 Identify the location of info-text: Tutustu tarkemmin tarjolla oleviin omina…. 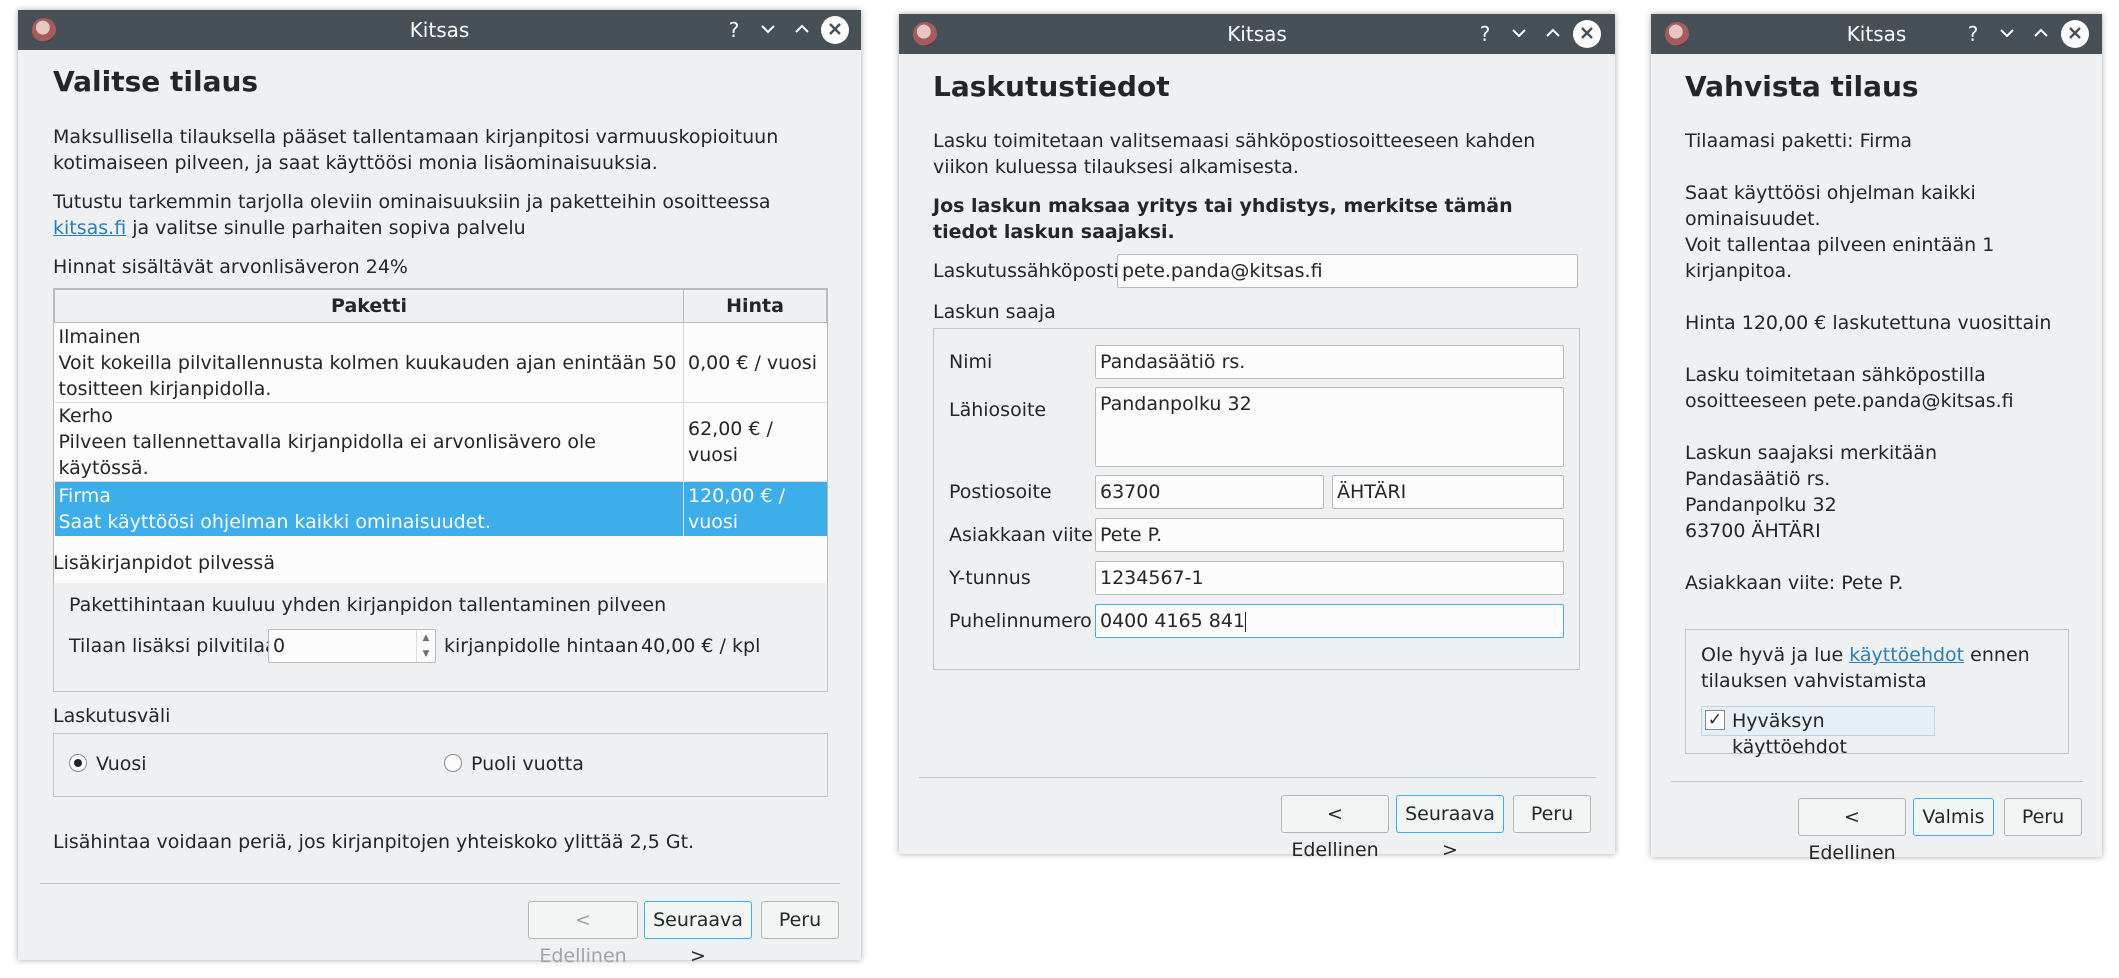
(448, 215).